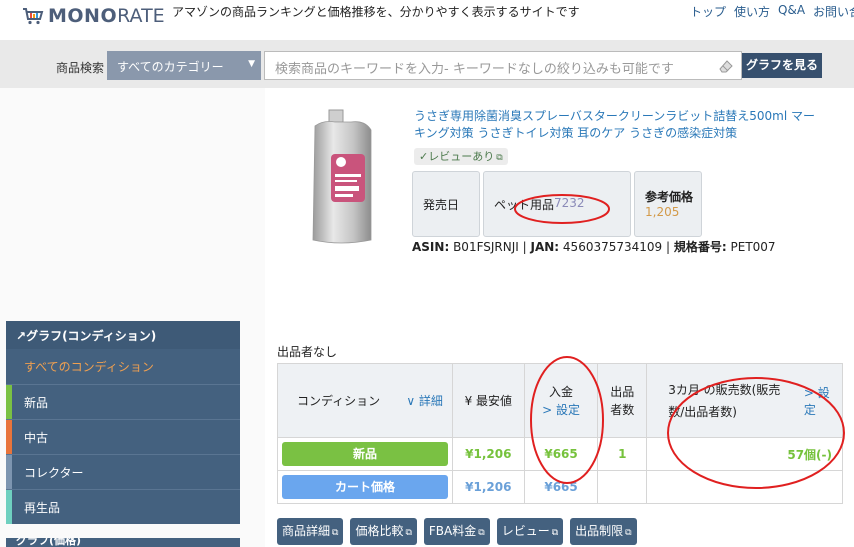 The width and height of the screenshot is (854, 547). Describe the element at coordinates (791, 11) in the screenshot. I see `nav-qa: Q&A` at that location.